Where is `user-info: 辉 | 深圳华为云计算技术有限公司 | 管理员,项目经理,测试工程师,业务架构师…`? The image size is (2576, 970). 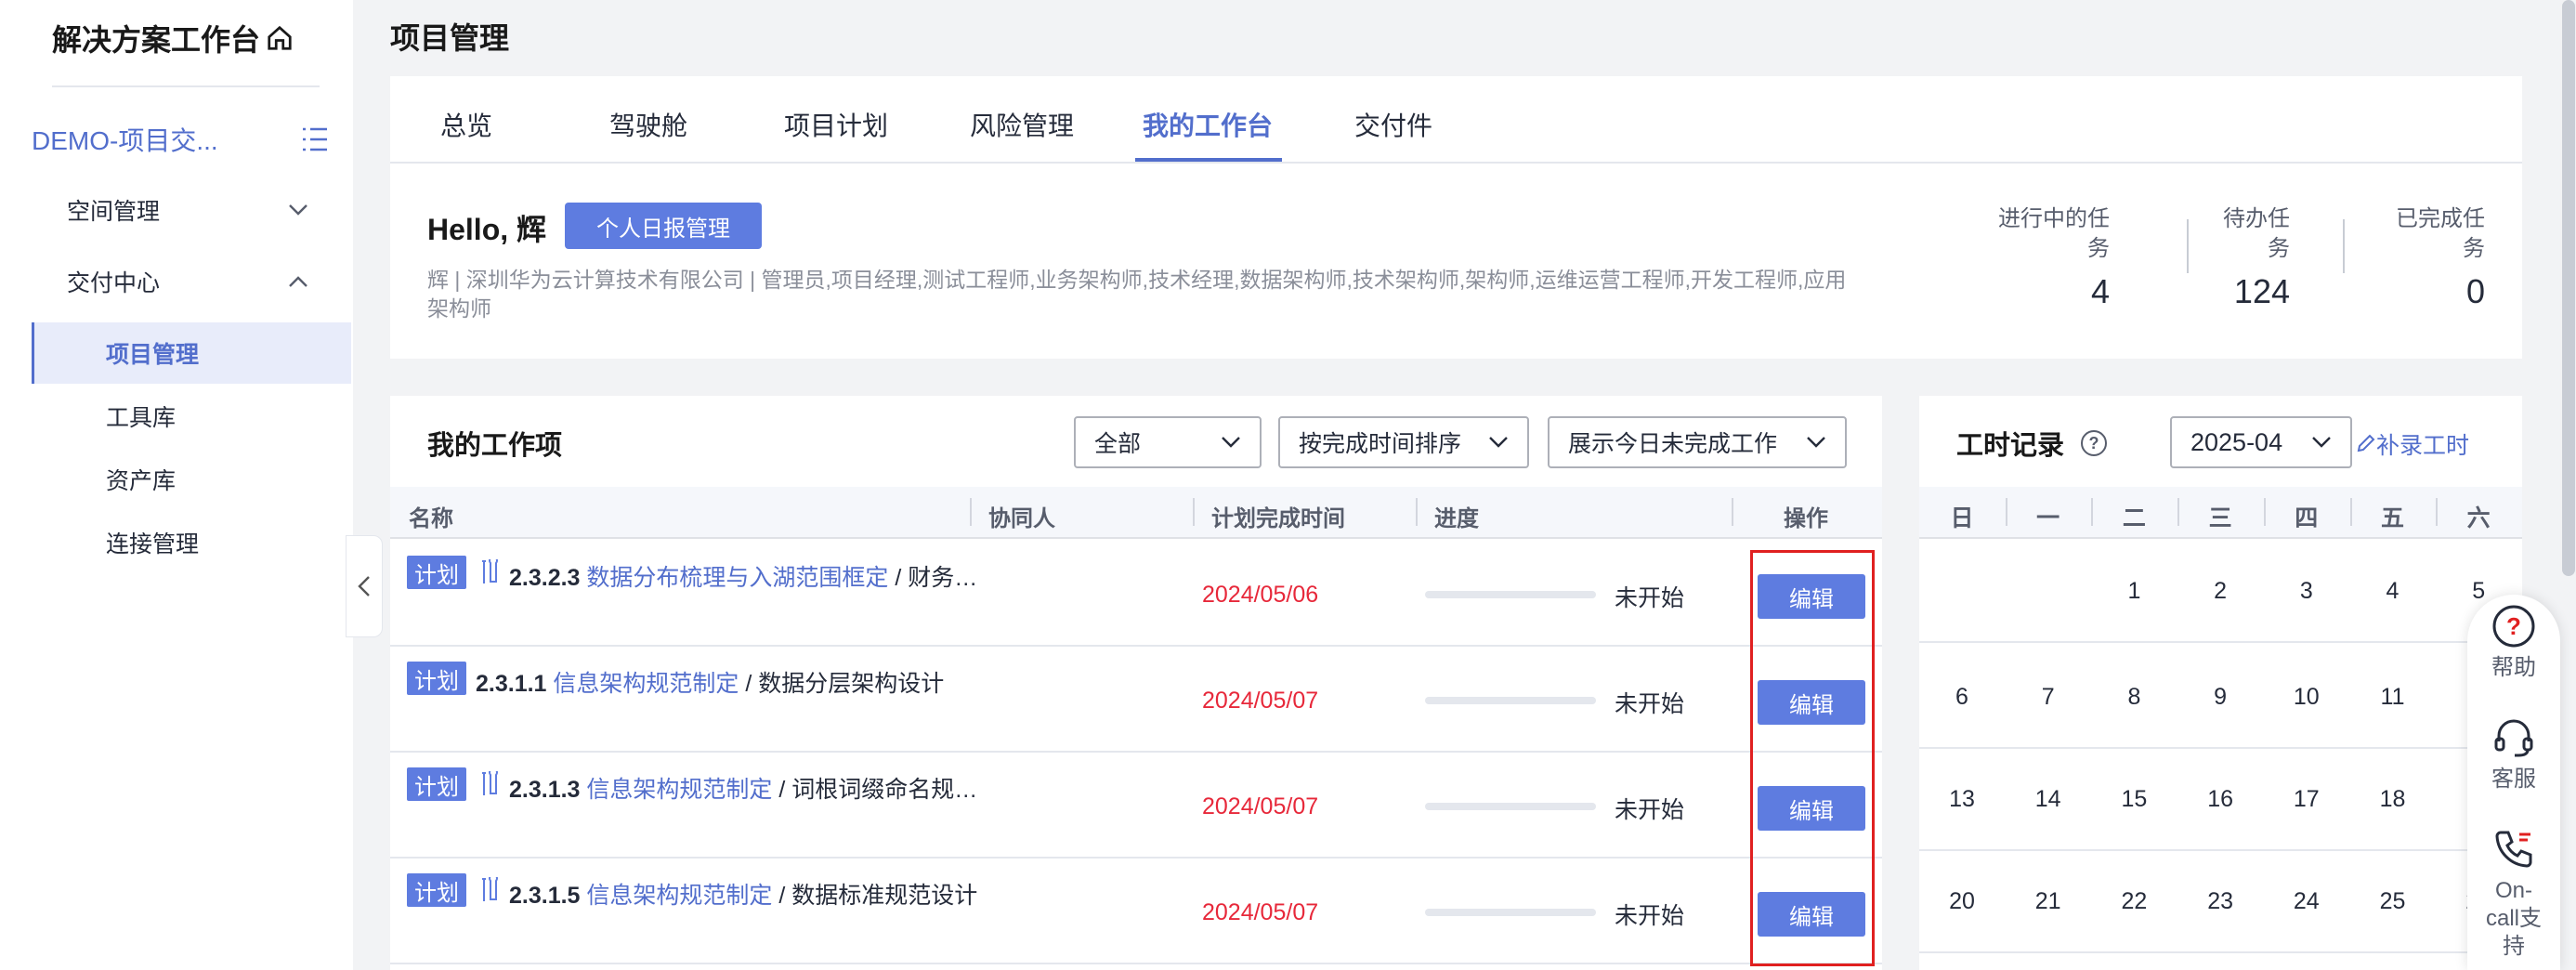
user-info: 辉 | 深圳华为云计算技术有限公司 | 管理员,项目经理,测试工程师,业务架构师… is located at coordinates (1217, 294).